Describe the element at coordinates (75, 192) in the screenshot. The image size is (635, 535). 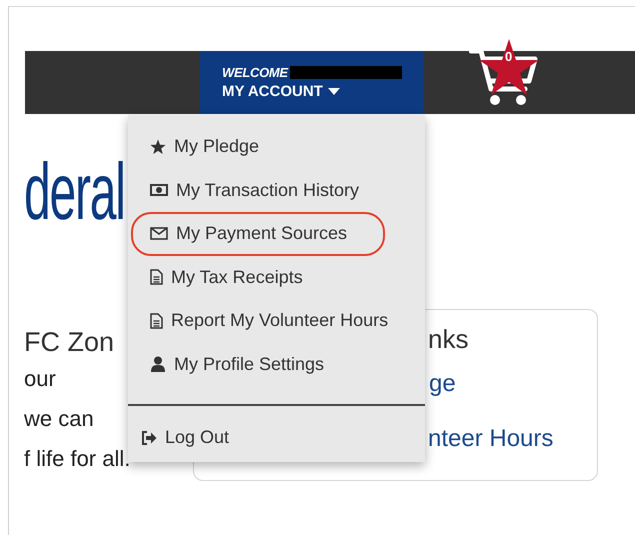
I see `logo-text: deral` at that location.